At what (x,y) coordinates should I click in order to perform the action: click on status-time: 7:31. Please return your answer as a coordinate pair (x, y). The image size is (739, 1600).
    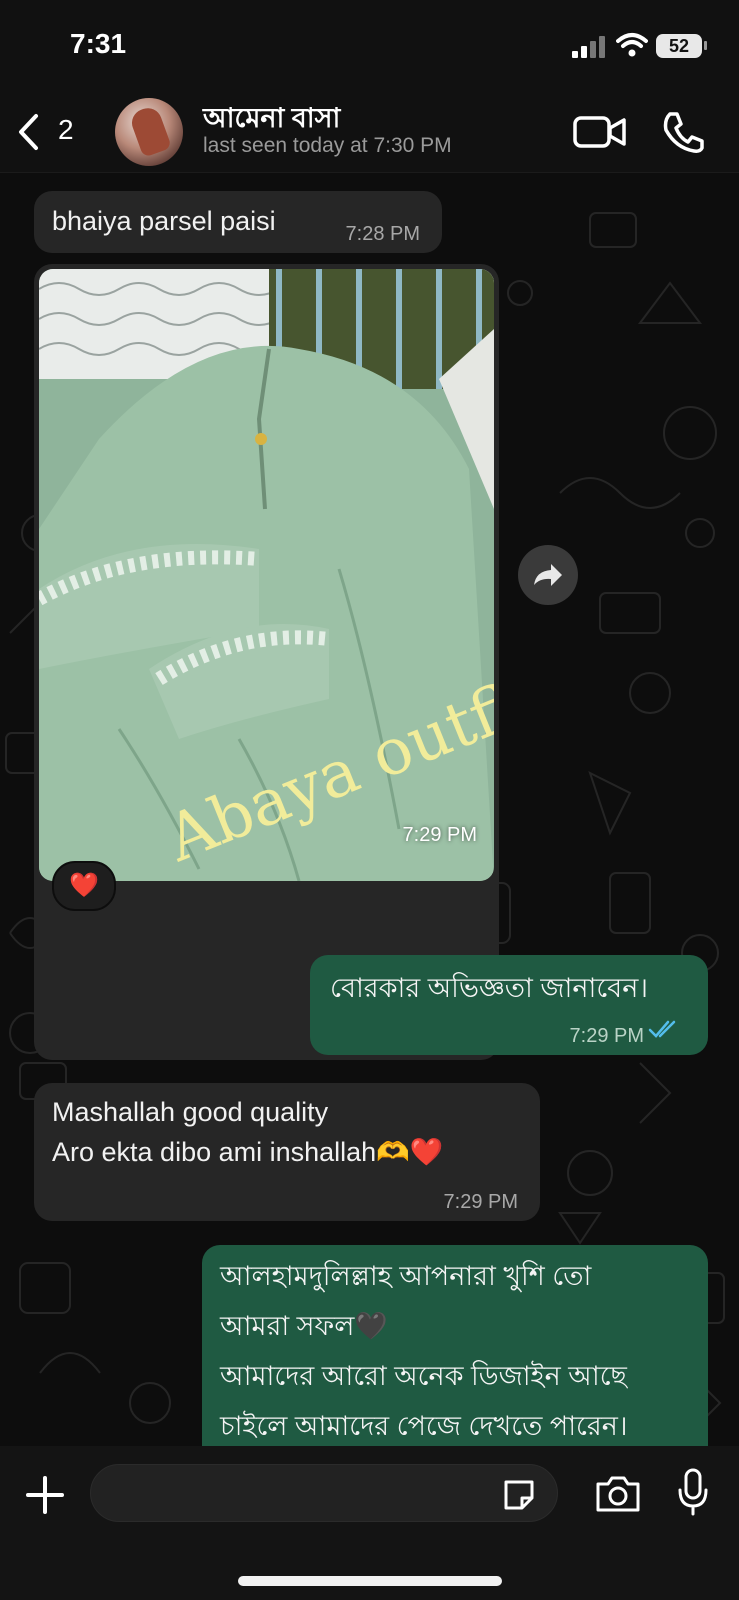
    Looking at the image, I should click on (98, 43).